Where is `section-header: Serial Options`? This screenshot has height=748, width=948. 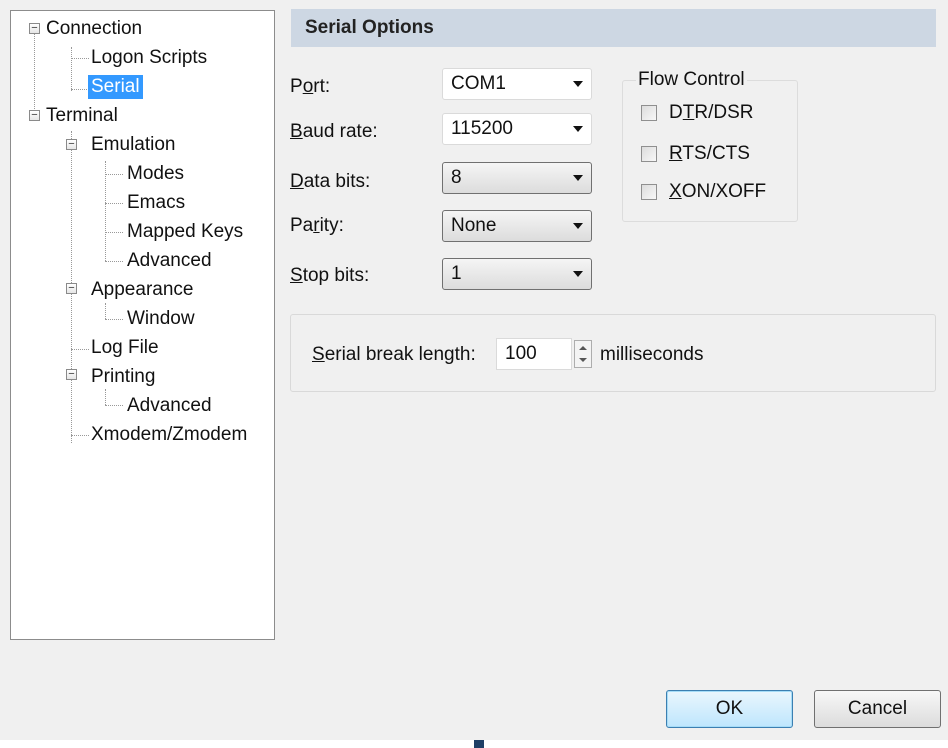
section-header: Serial Options is located at coordinates (613, 28).